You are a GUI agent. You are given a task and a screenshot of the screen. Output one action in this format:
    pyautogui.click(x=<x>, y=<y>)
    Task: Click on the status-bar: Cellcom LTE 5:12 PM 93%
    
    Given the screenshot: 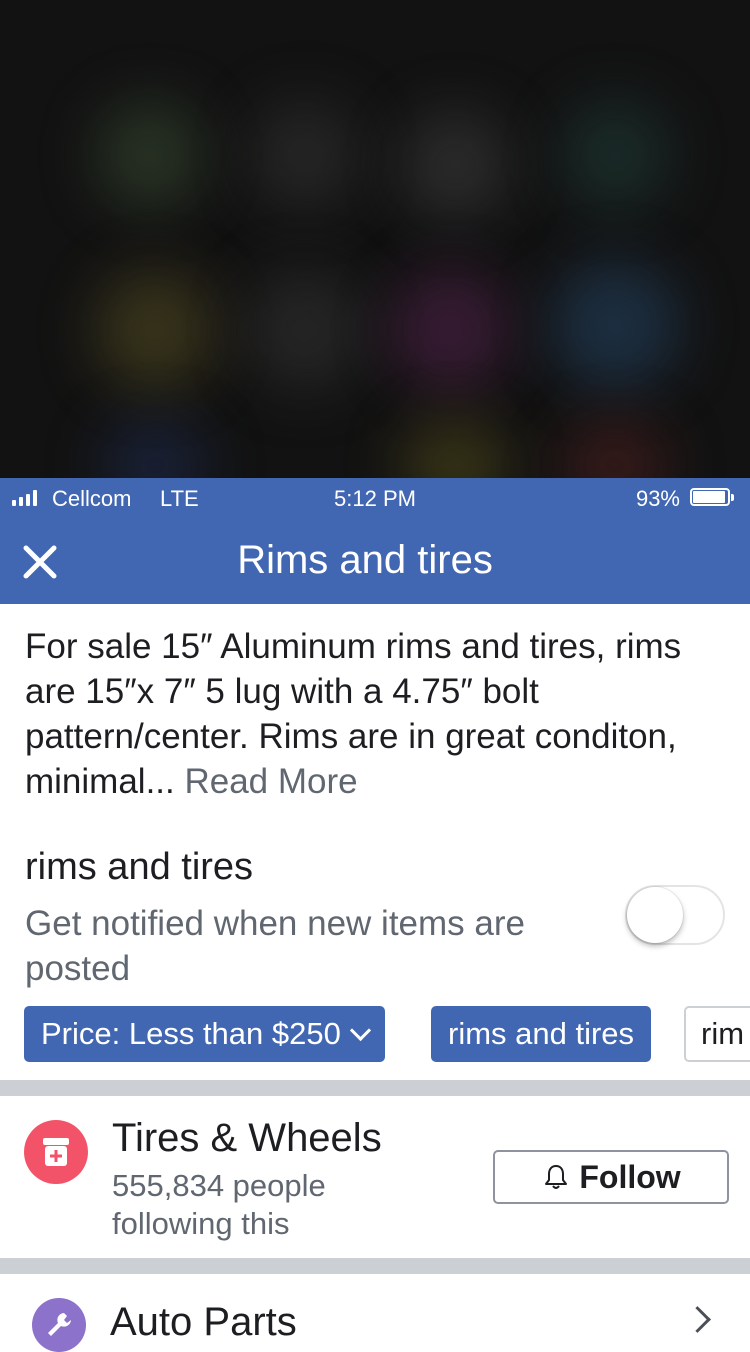 What is the action you would take?
    pyautogui.click(x=375, y=498)
    